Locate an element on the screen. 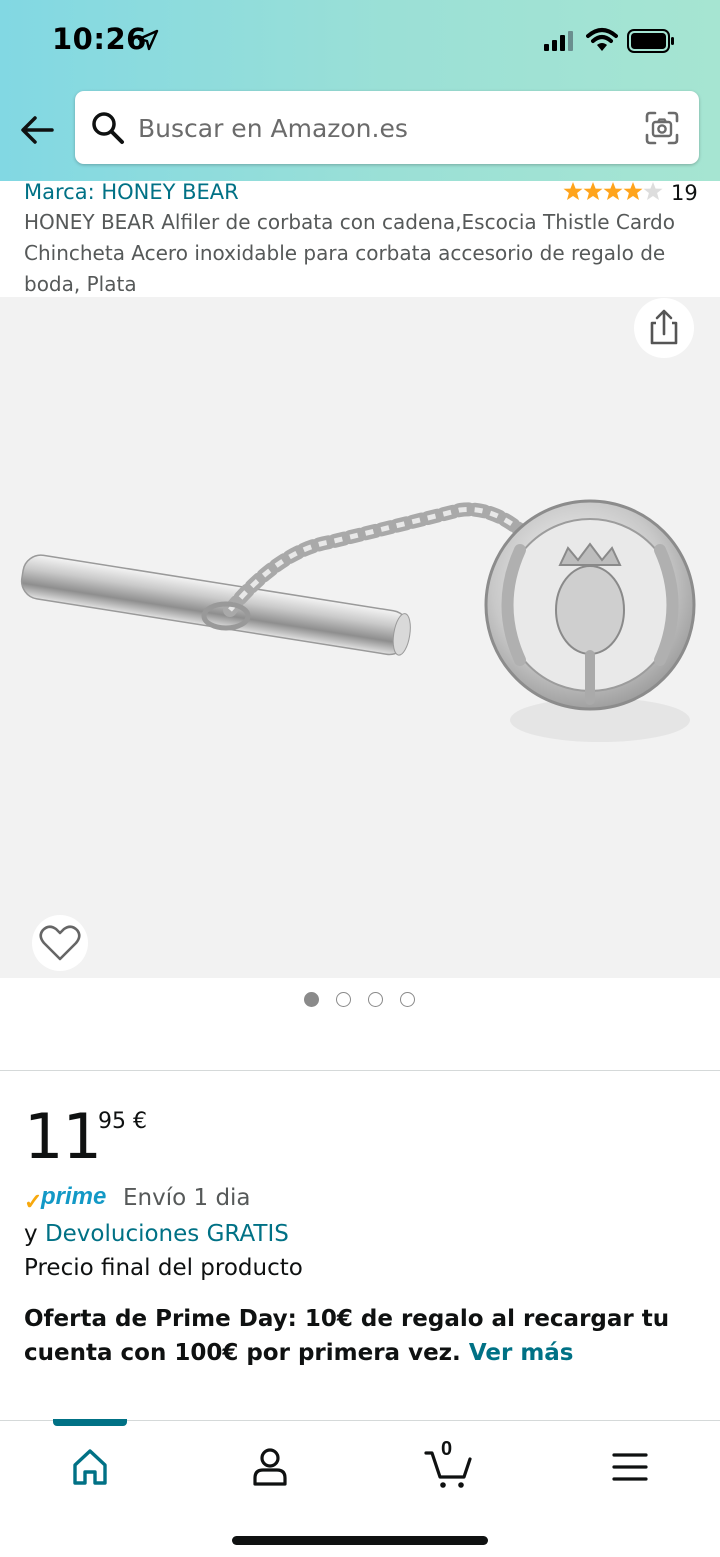 This screenshot has width=720, height=1557. share-icon is located at coordinates (664, 327).